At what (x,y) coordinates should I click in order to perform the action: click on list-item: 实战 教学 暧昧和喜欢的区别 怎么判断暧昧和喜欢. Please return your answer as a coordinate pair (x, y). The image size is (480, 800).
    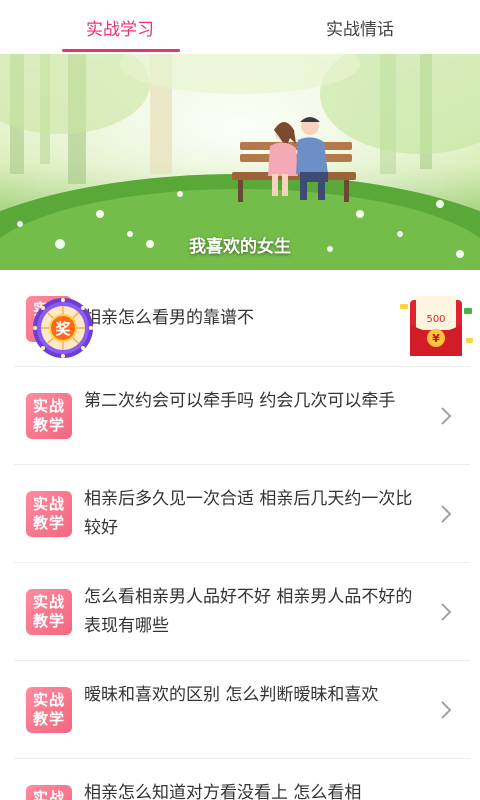
    Looking at the image, I should click on (242, 710).